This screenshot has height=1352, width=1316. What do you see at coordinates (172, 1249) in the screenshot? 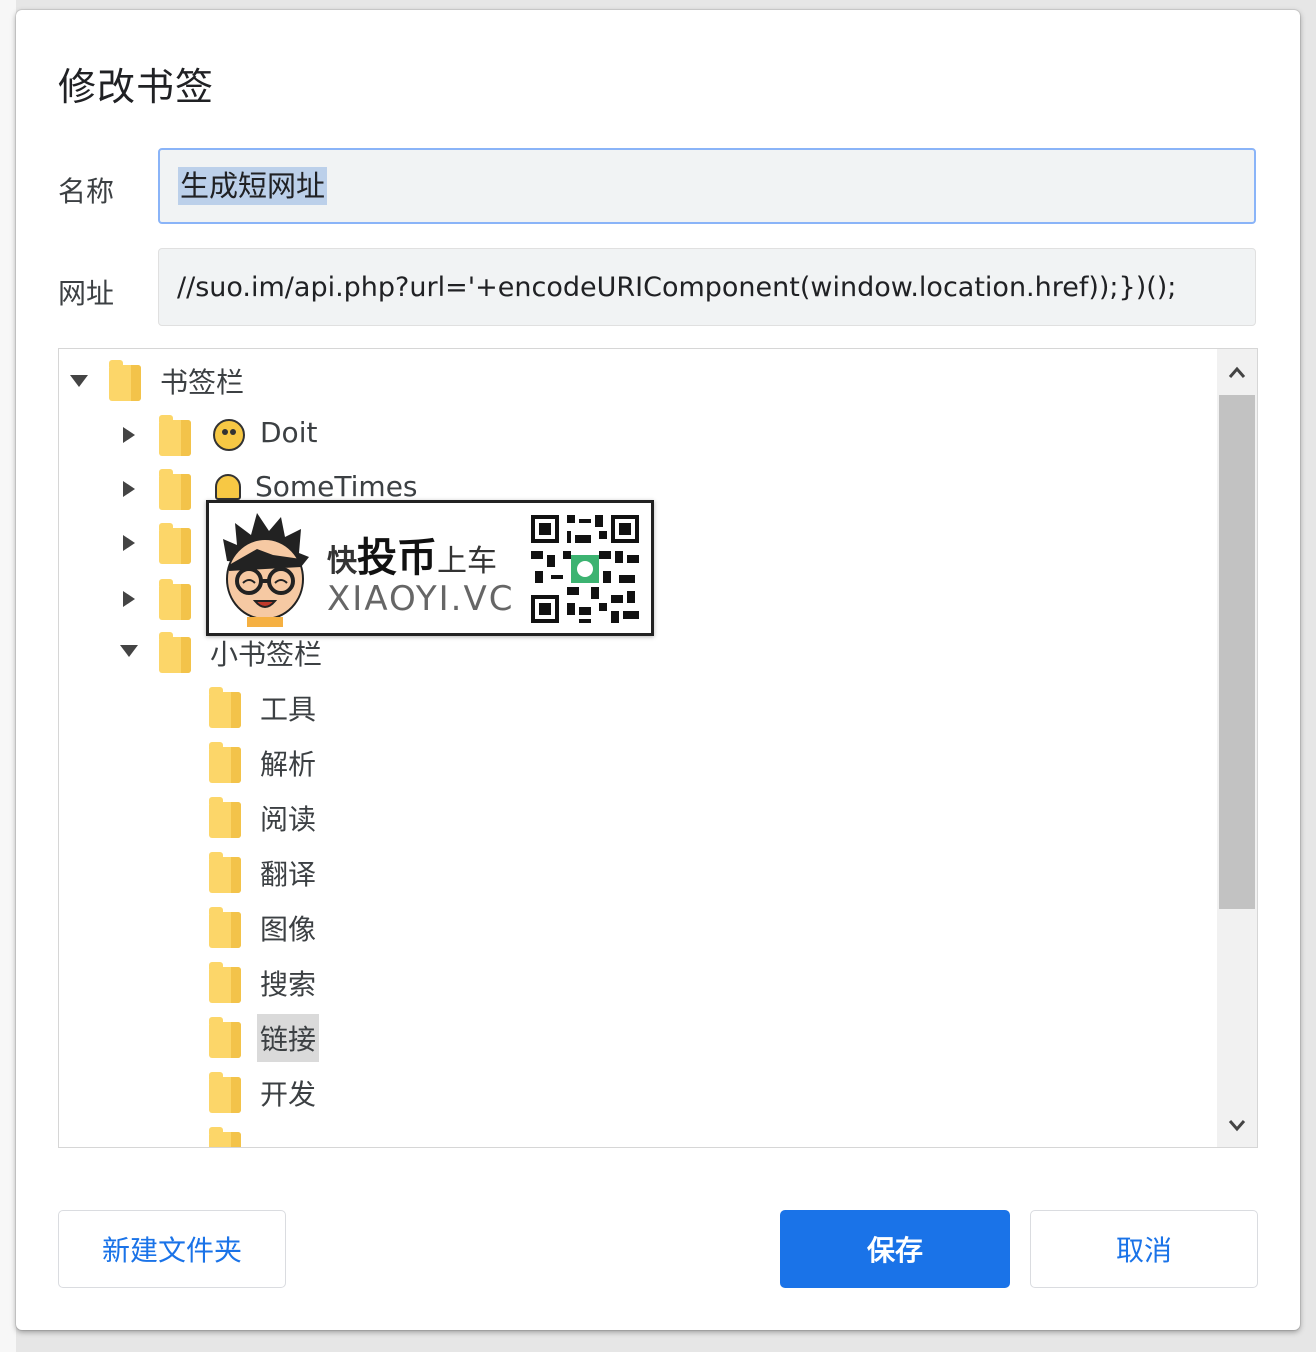
I see `new-folder-button: 新建文件夹` at bounding box center [172, 1249].